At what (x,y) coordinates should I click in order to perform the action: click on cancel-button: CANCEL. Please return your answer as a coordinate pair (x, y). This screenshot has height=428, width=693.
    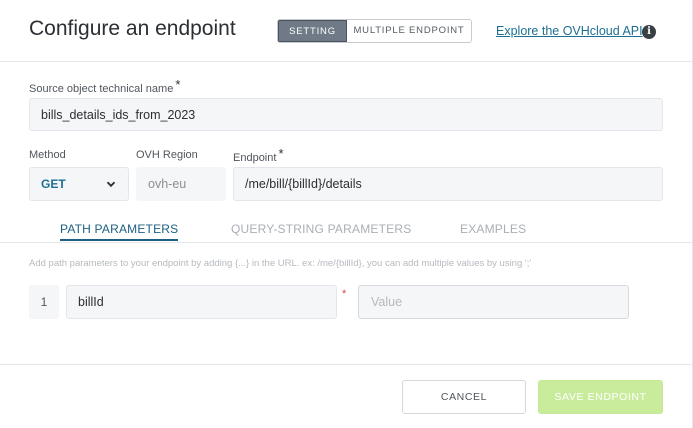
    Looking at the image, I should click on (464, 397).